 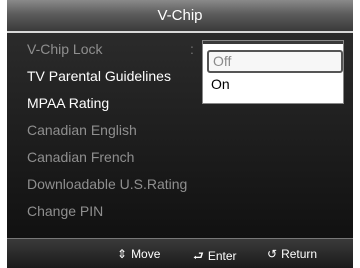 I want to click on menu-item-downloadable-us-rating: Downloadable U.S.Rating, so click(x=107, y=184).